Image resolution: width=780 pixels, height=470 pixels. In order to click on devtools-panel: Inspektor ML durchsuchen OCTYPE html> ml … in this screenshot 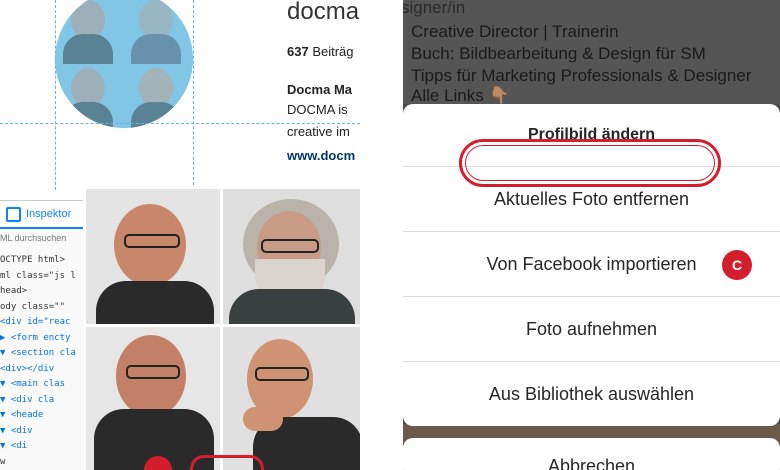, I will do `click(43, 335)`.